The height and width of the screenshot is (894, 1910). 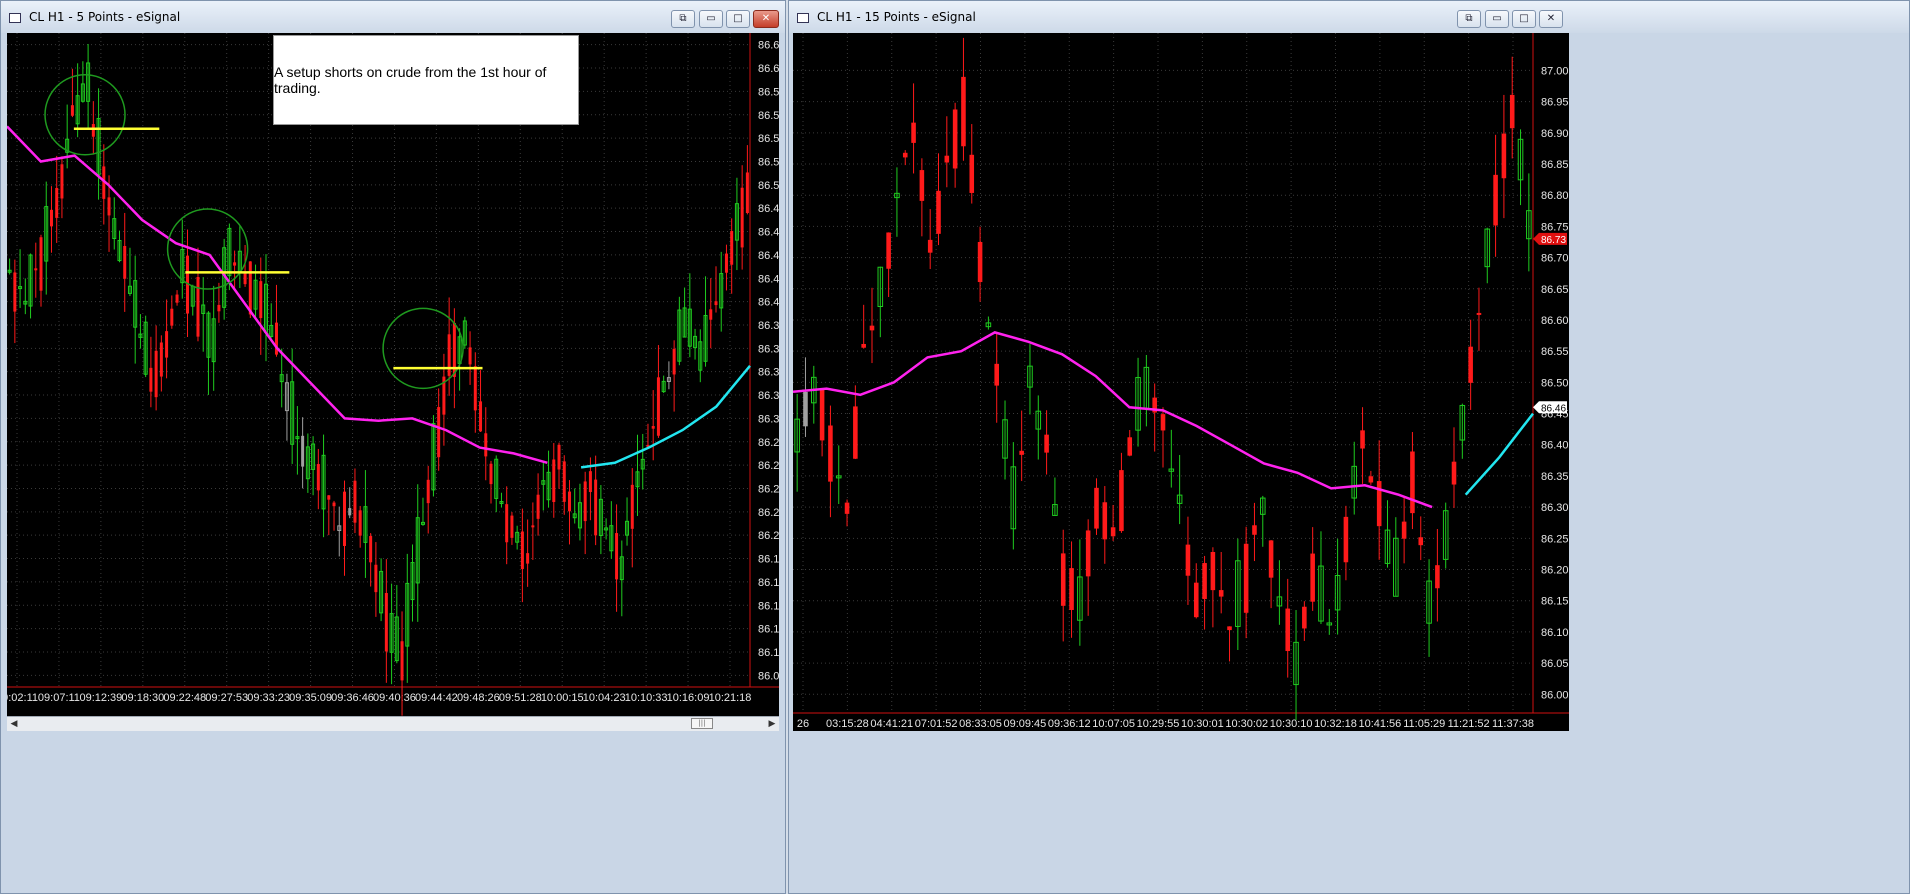 What do you see at coordinates (1513, 724) in the screenshot?
I see `x-tick-label: 11:37:38` at bounding box center [1513, 724].